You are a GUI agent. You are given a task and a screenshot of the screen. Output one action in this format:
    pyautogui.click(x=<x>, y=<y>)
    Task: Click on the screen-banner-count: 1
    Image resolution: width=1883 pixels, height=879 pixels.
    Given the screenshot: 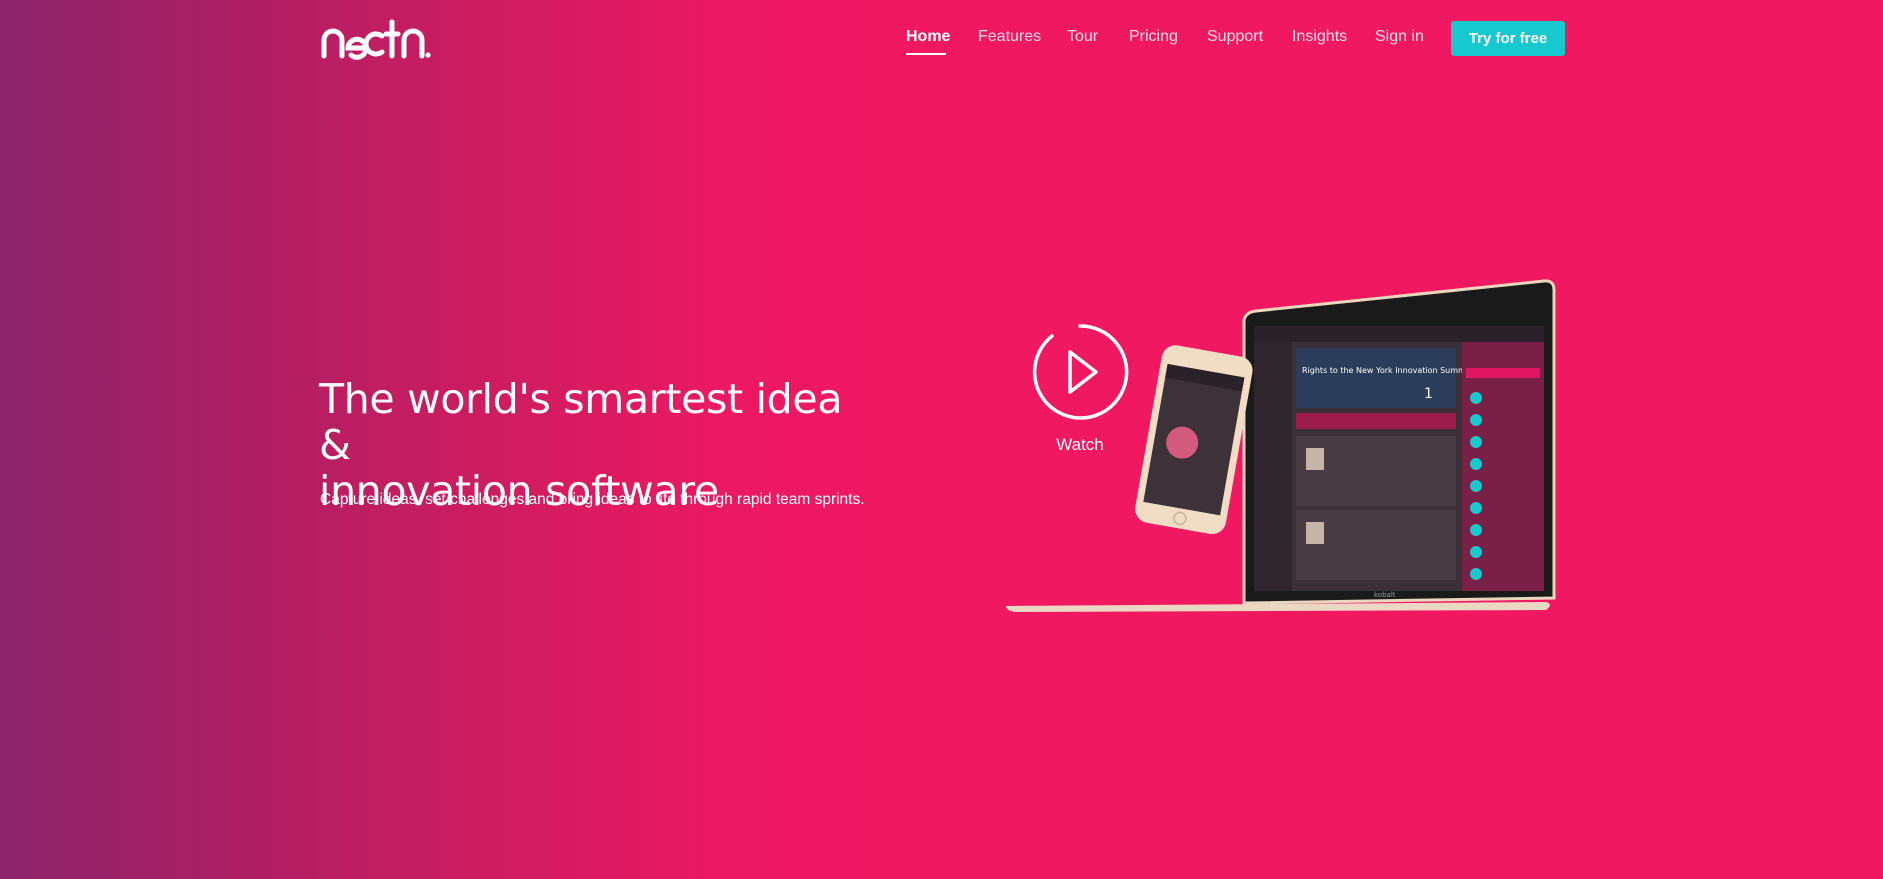 What is the action you would take?
    pyautogui.click(x=1428, y=394)
    